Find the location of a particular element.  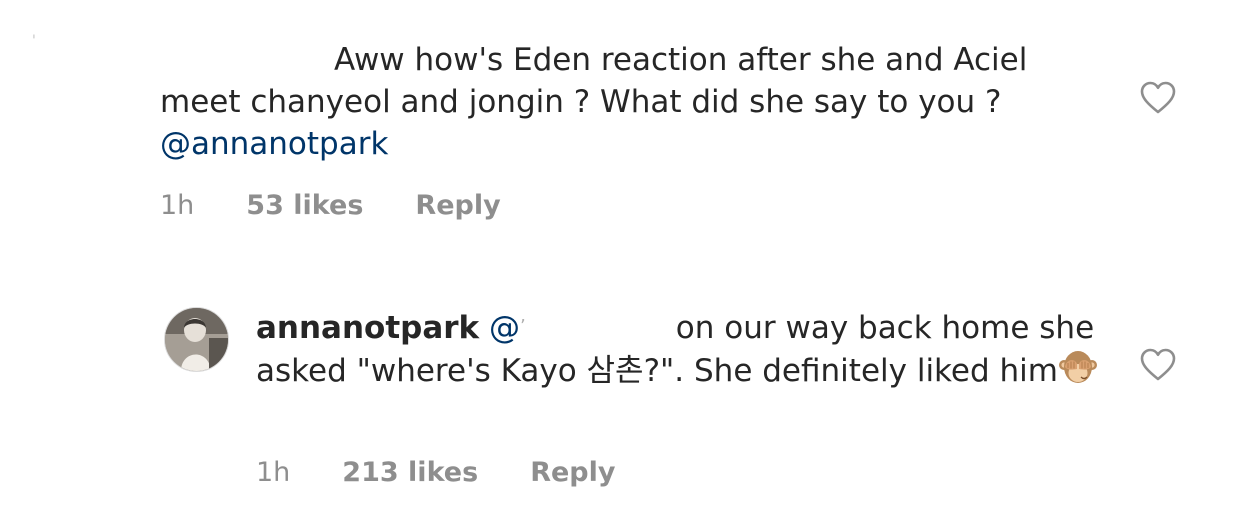

avatar-photo is located at coordinates (196, 339).